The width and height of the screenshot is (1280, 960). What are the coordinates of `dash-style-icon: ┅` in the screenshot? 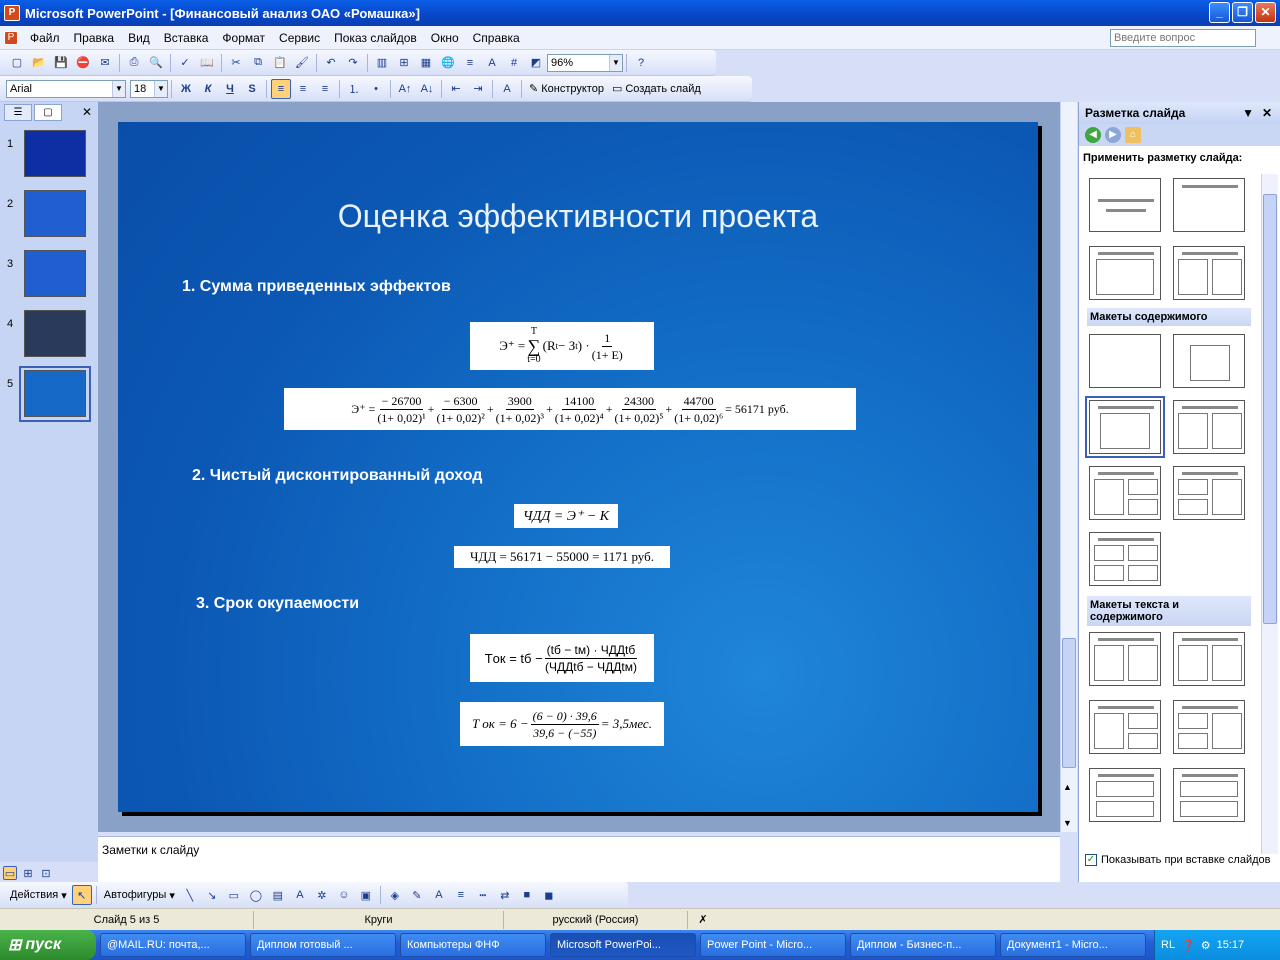 It's located at (483, 895).